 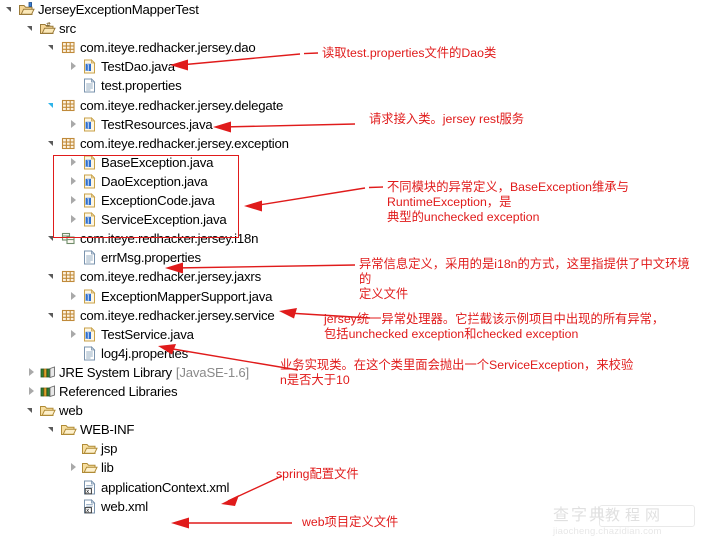 I want to click on tree-row: x applicationContext.xml, so click(x=148, y=487).